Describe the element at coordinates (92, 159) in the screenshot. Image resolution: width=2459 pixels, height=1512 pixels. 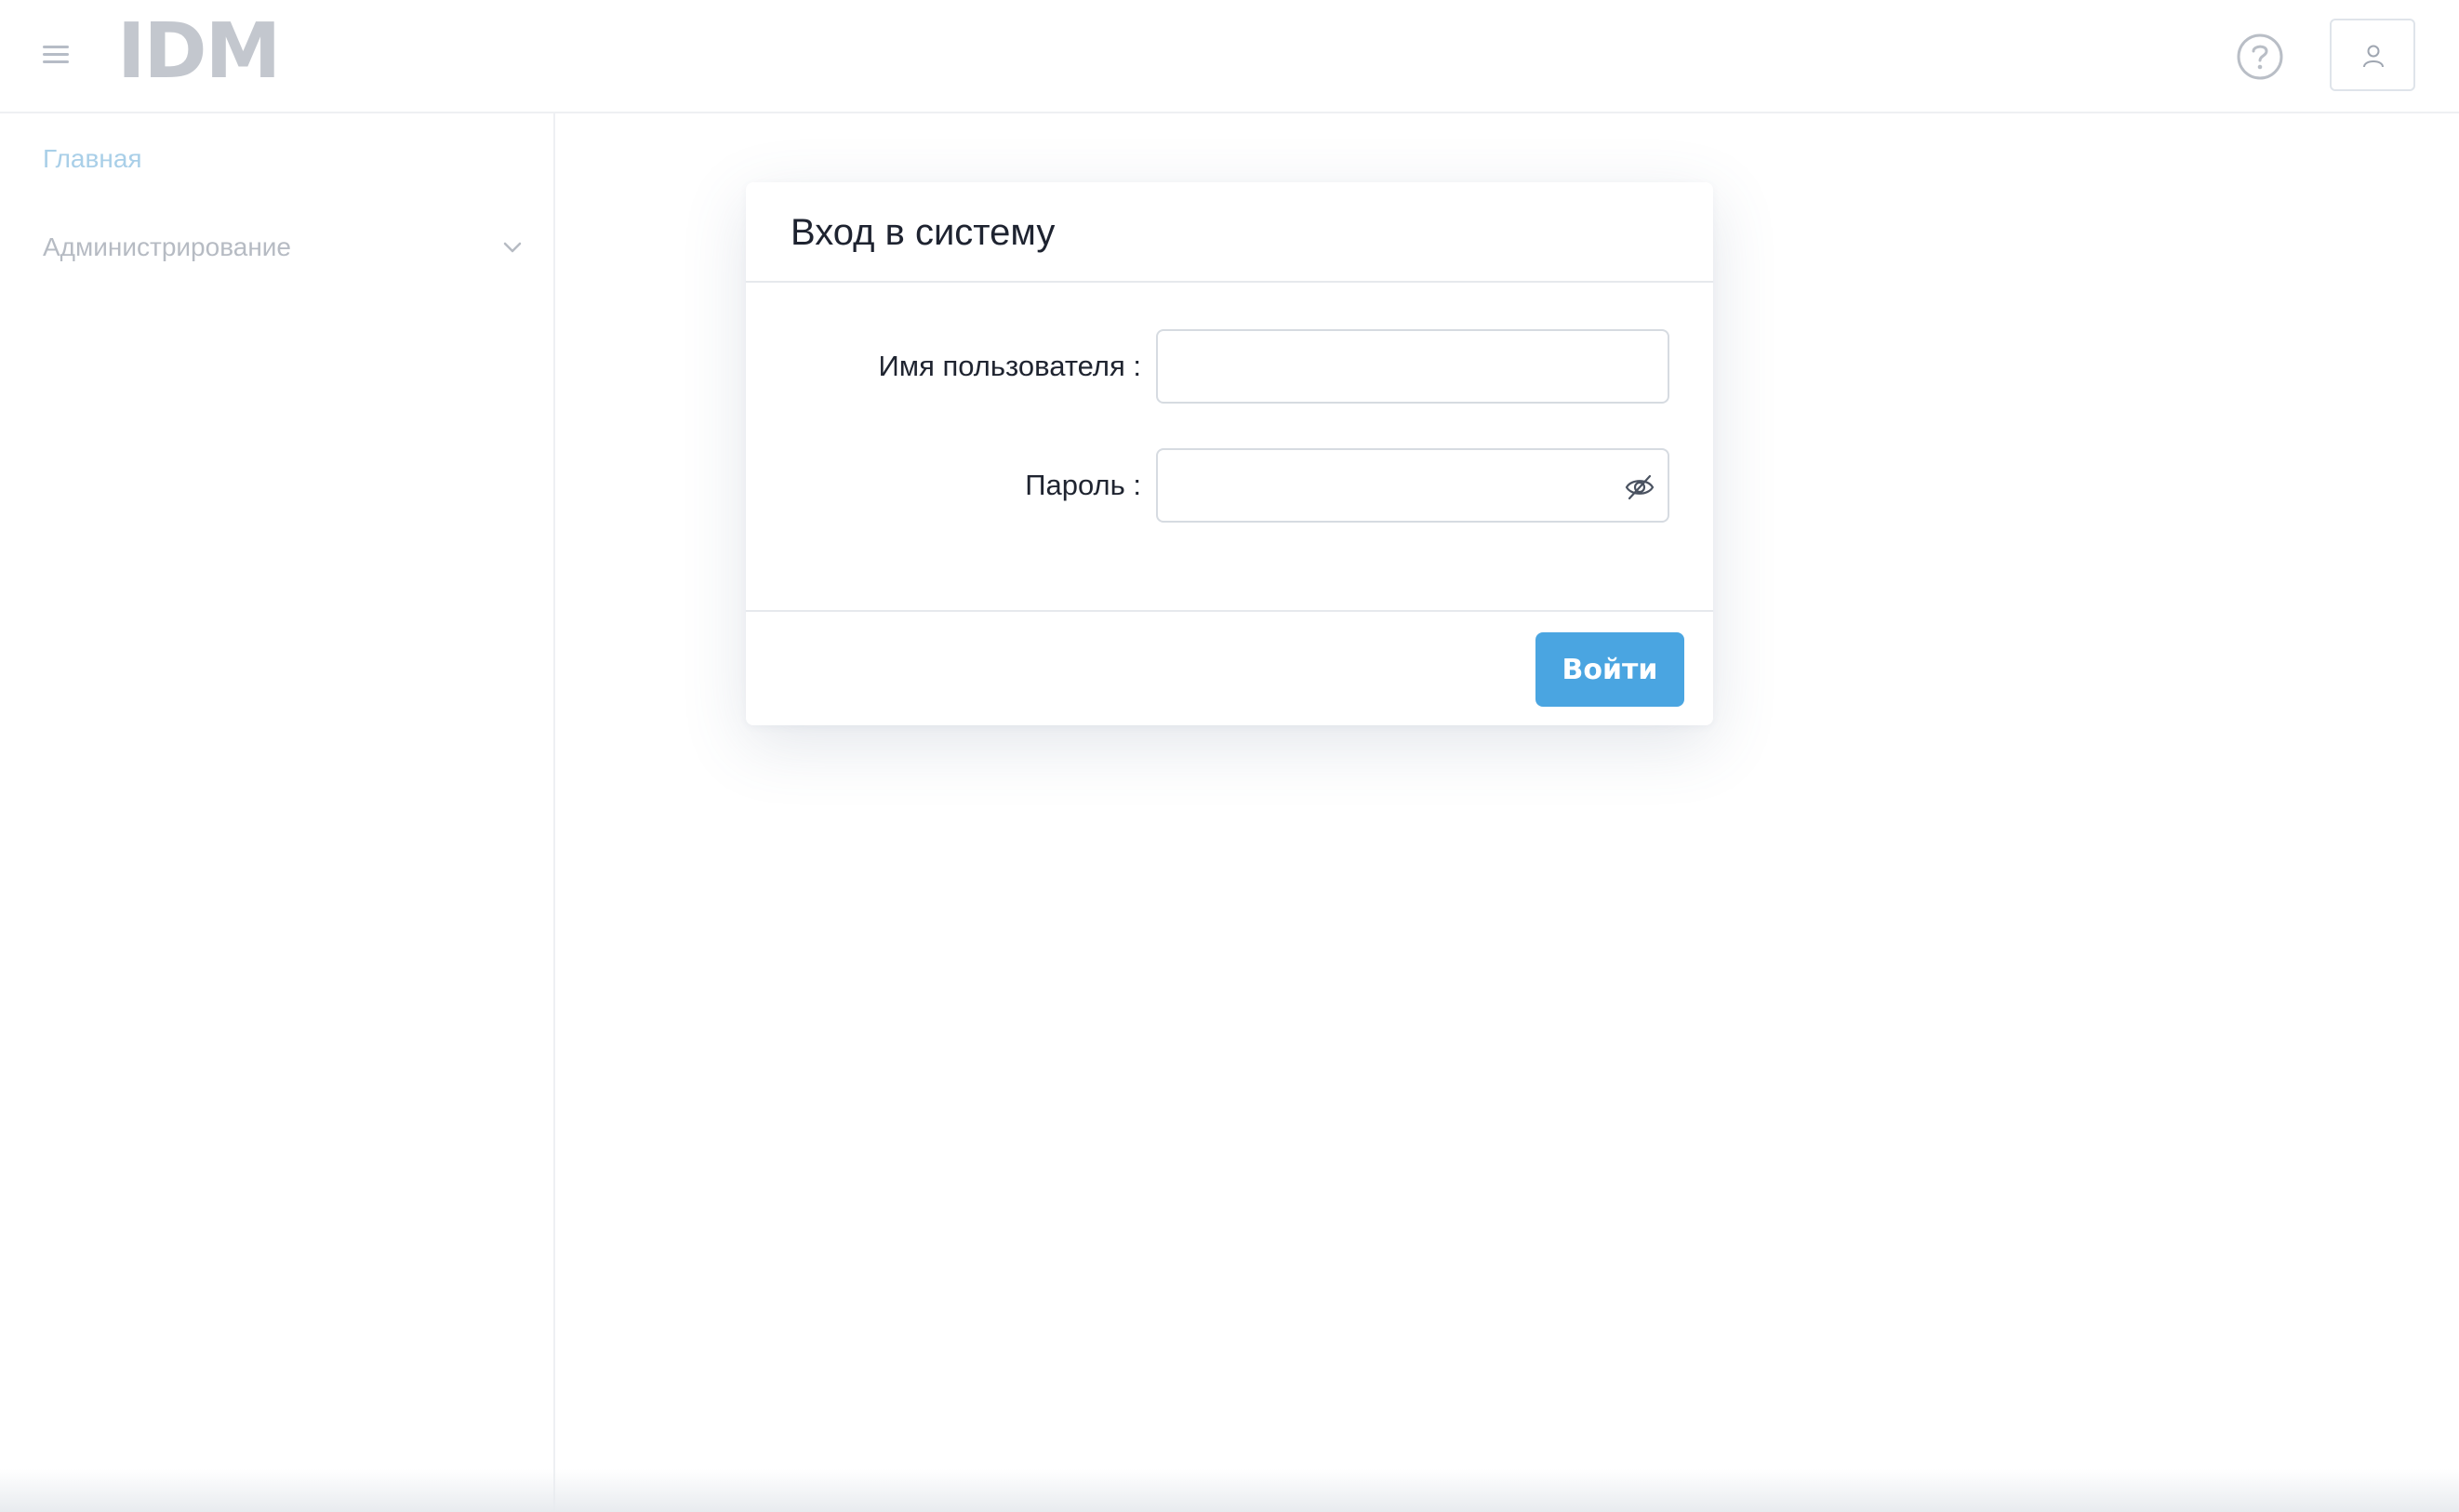
I see `sidebar-item-home: Главная` at that location.